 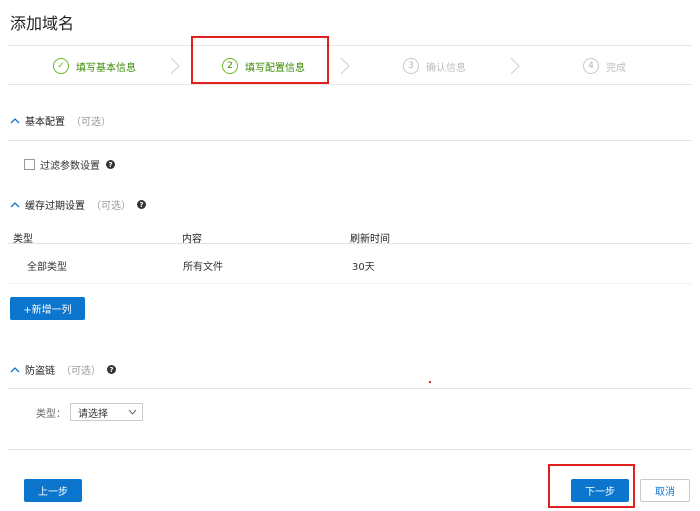 I want to click on cell-content: 所有文件, so click(x=203, y=267).